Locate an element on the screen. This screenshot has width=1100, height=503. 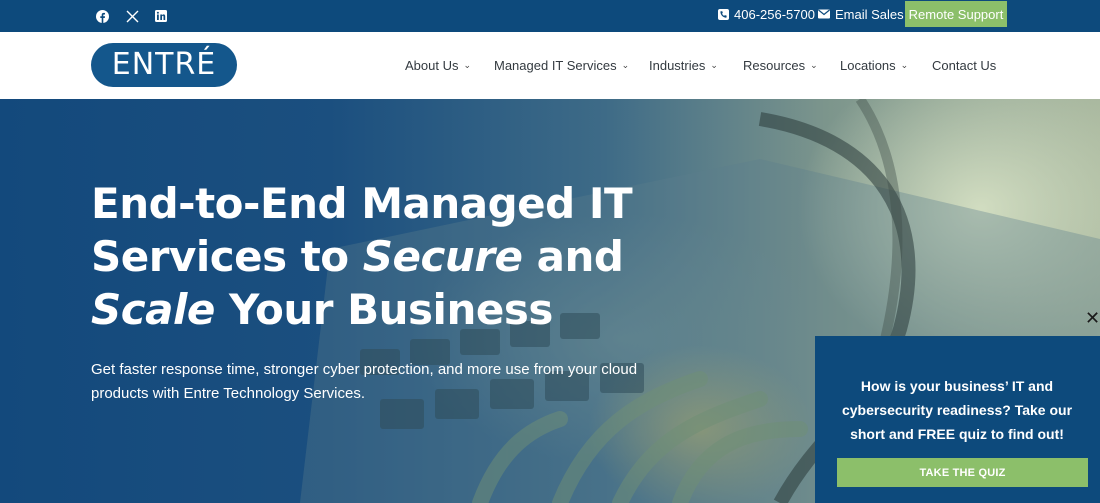
hero-headline-secure: Secure is located at coordinates (442, 256).